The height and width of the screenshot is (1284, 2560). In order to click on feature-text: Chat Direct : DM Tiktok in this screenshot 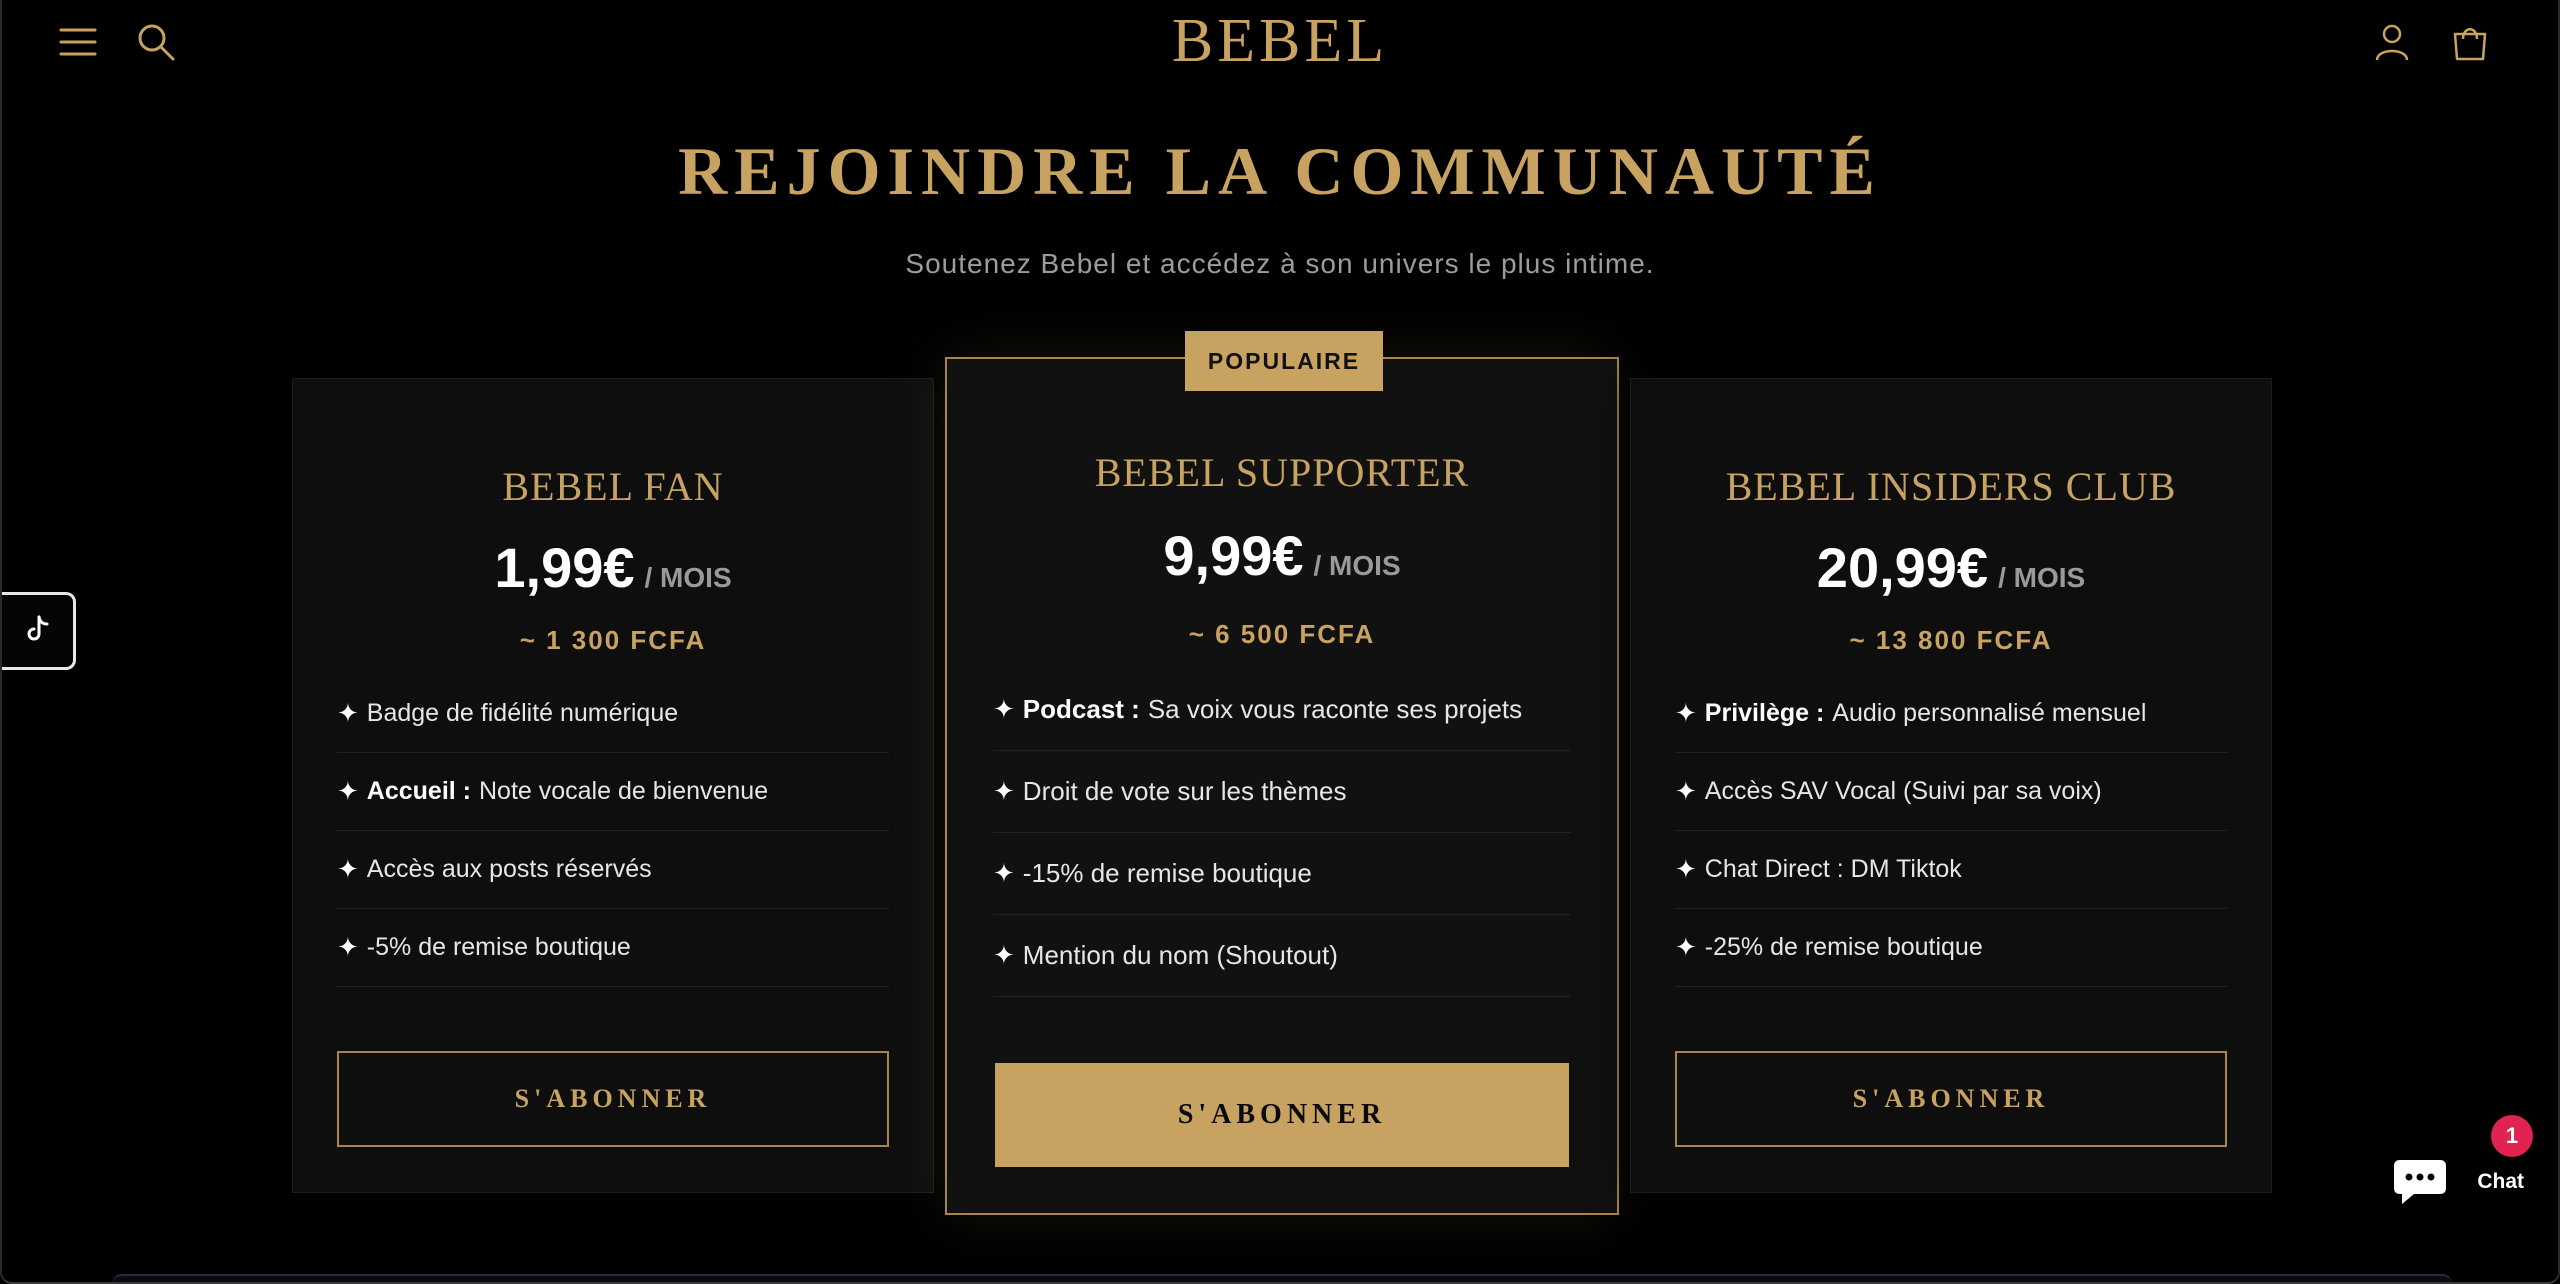, I will do `click(1833, 869)`.